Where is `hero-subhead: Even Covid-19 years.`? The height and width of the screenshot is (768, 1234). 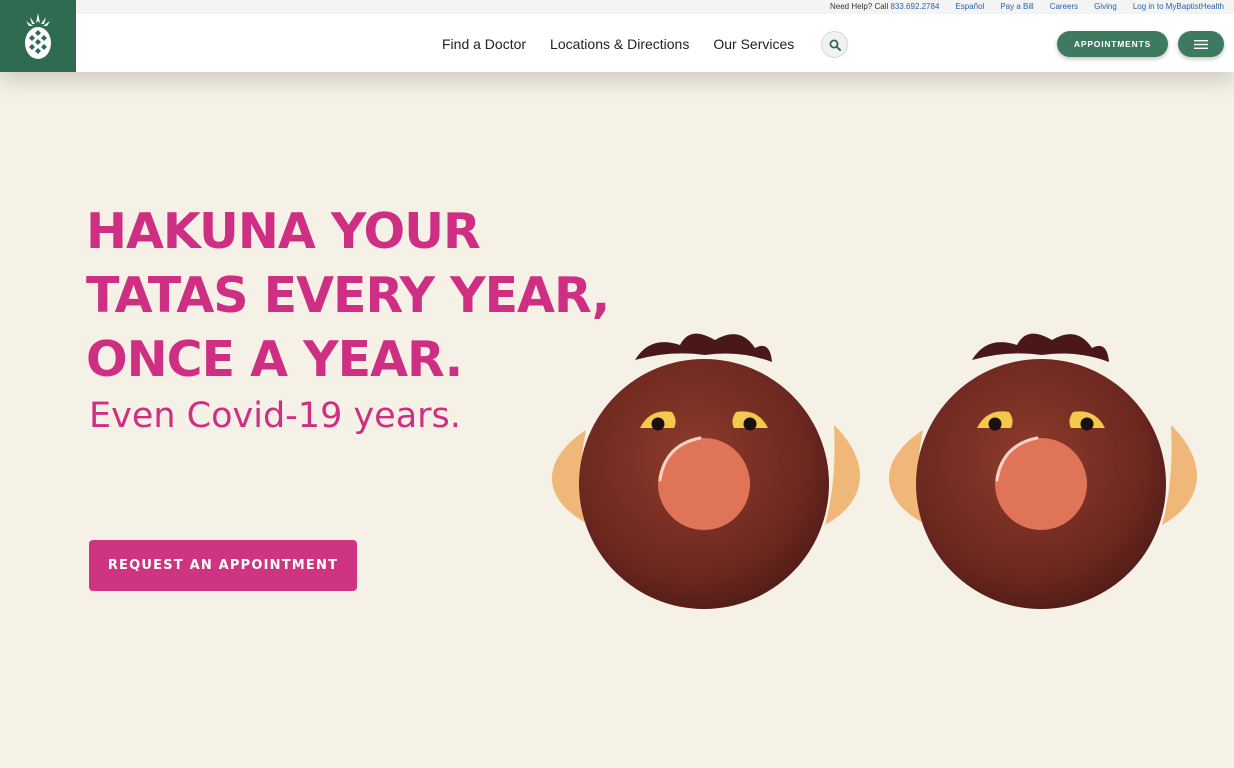 hero-subhead: Even Covid-19 years. is located at coordinates (275, 416).